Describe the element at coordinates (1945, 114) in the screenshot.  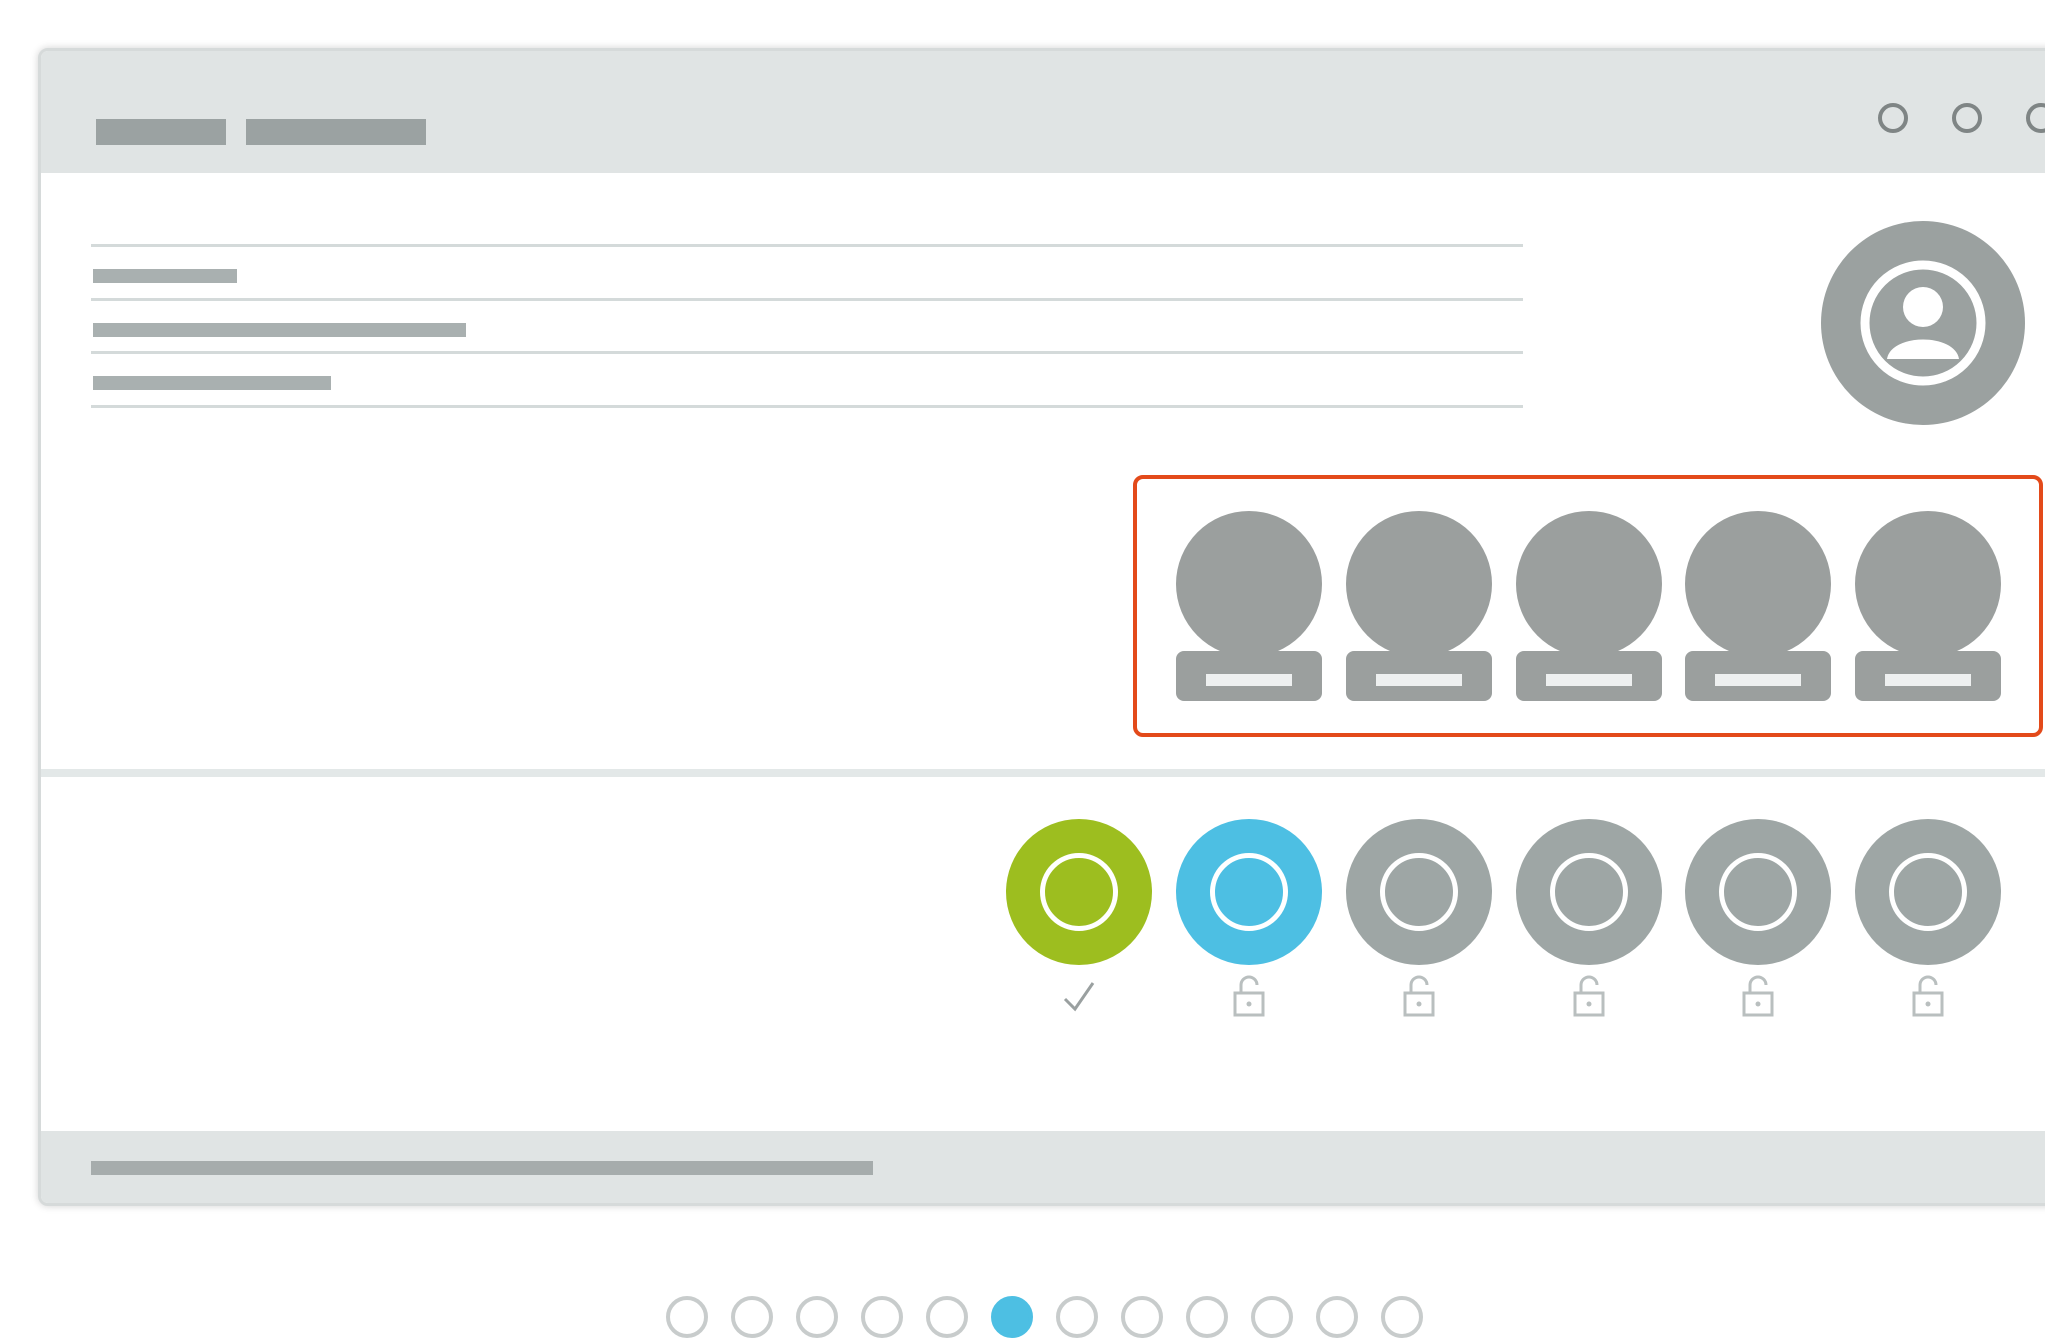
I see `window-controls` at that location.